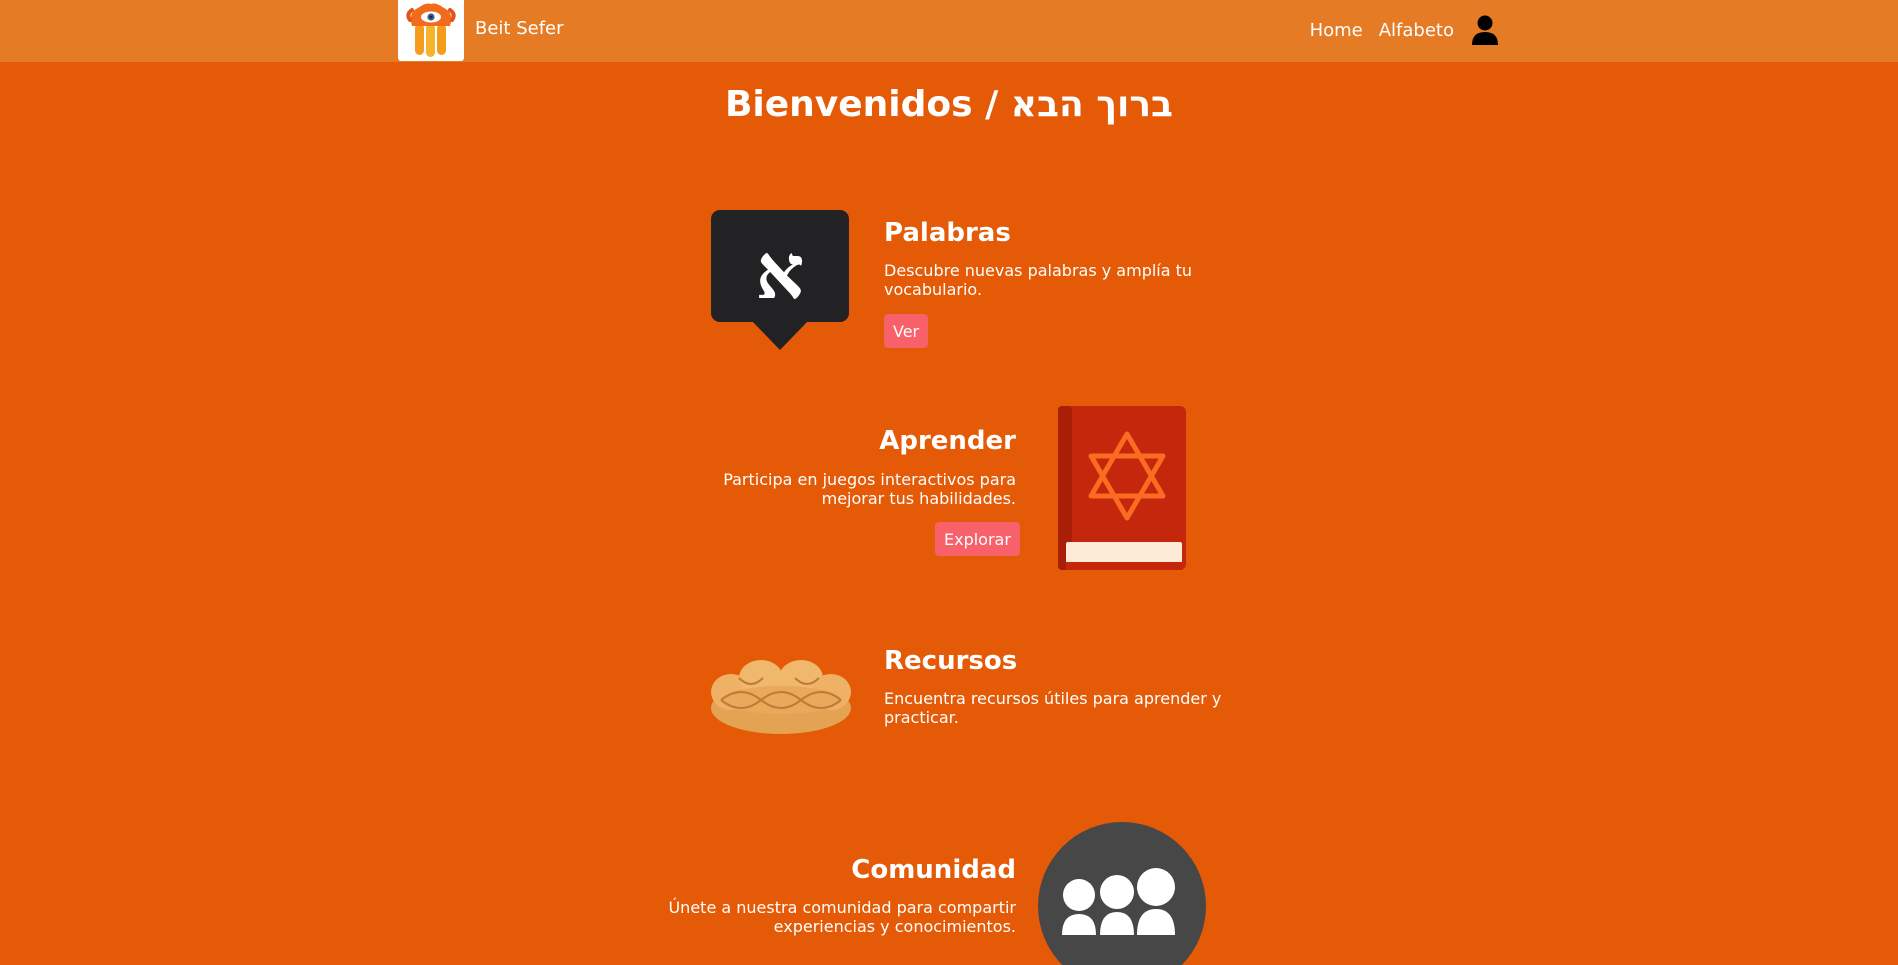  I want to click on user-icon, so click(1485, 30).